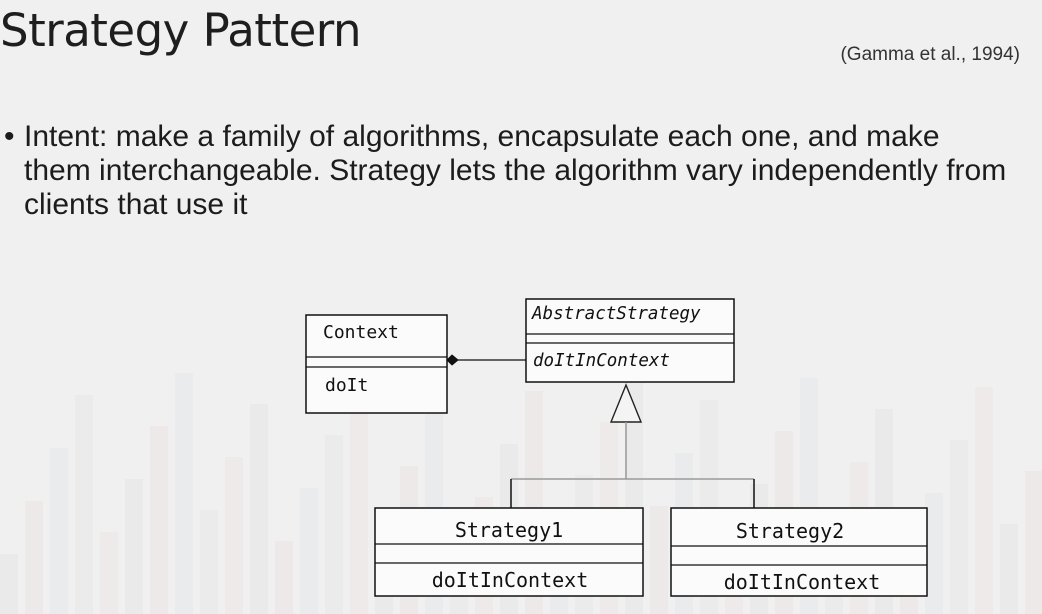 The width and height of the screenshot is (1042, 614). I want to click on generalization-relation, so click(632, 445).